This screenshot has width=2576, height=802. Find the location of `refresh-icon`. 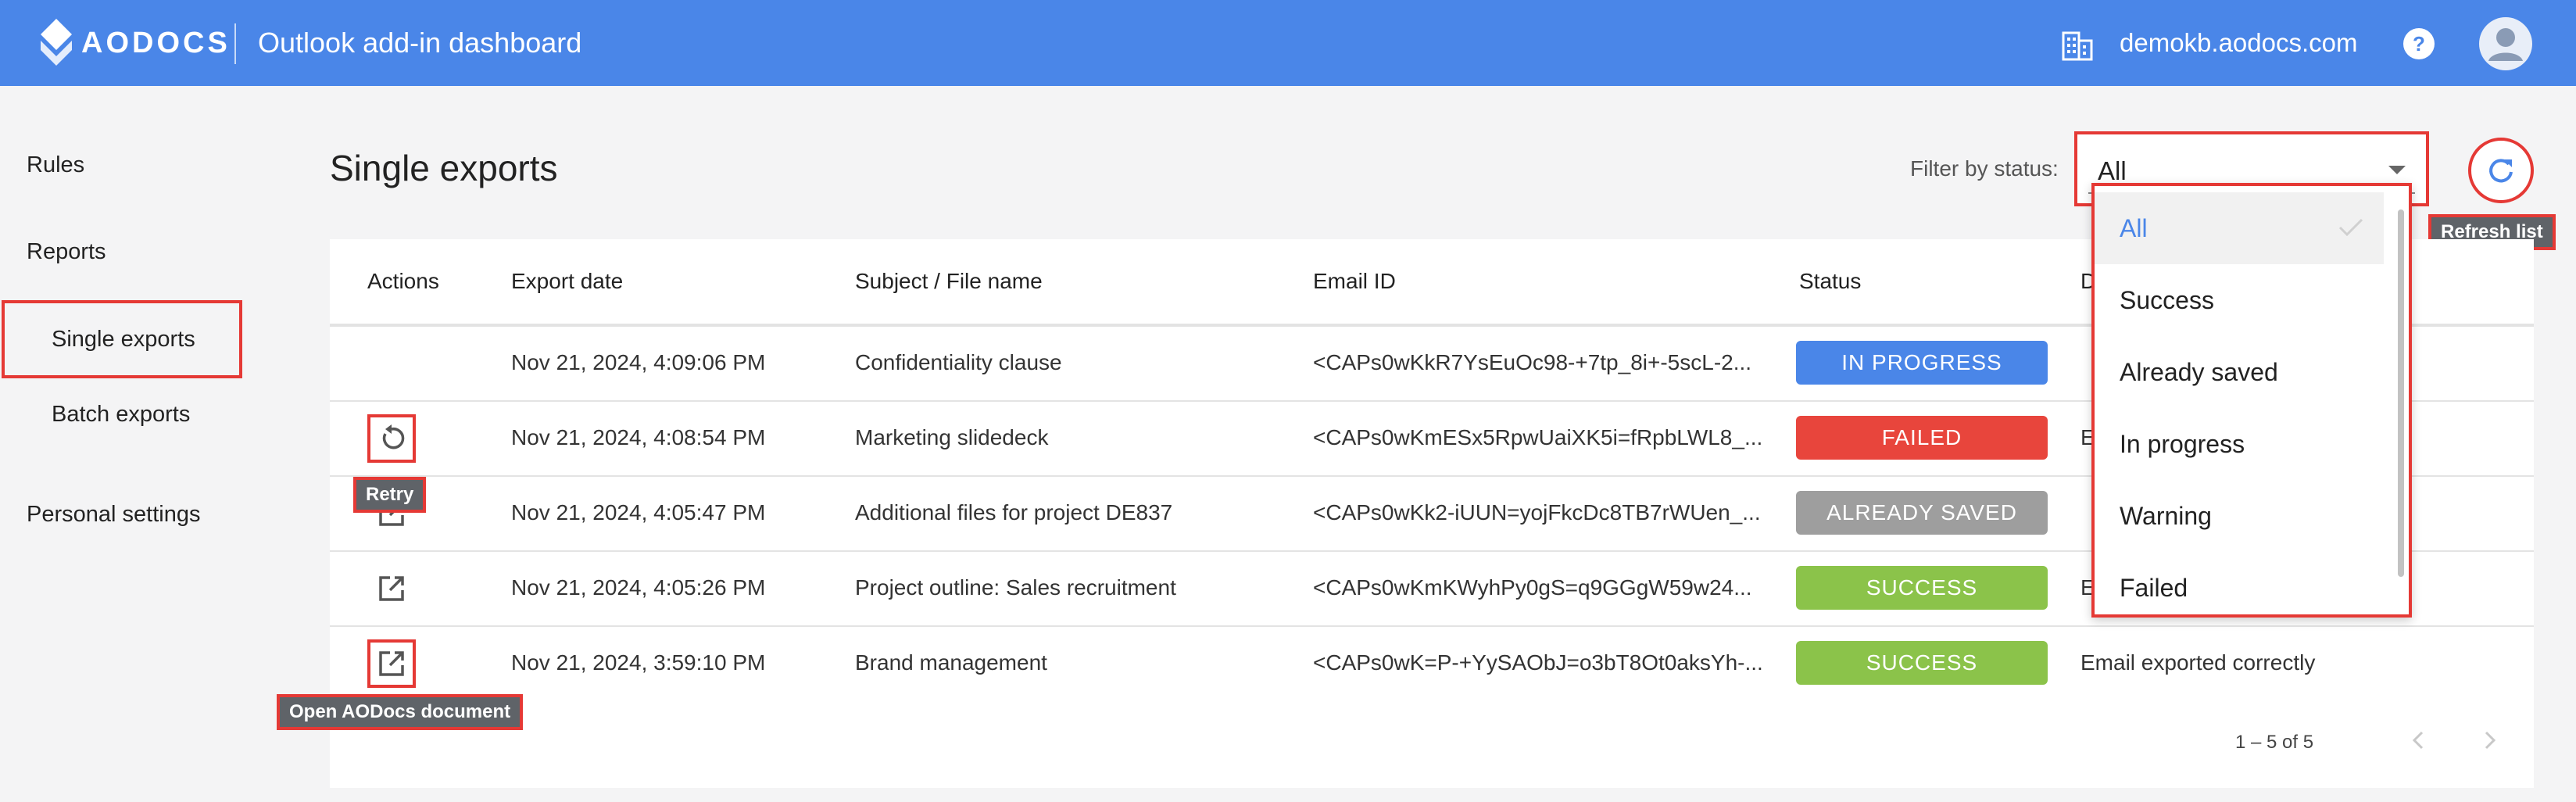

refresh-icon is located at coordinates (2501, 171).